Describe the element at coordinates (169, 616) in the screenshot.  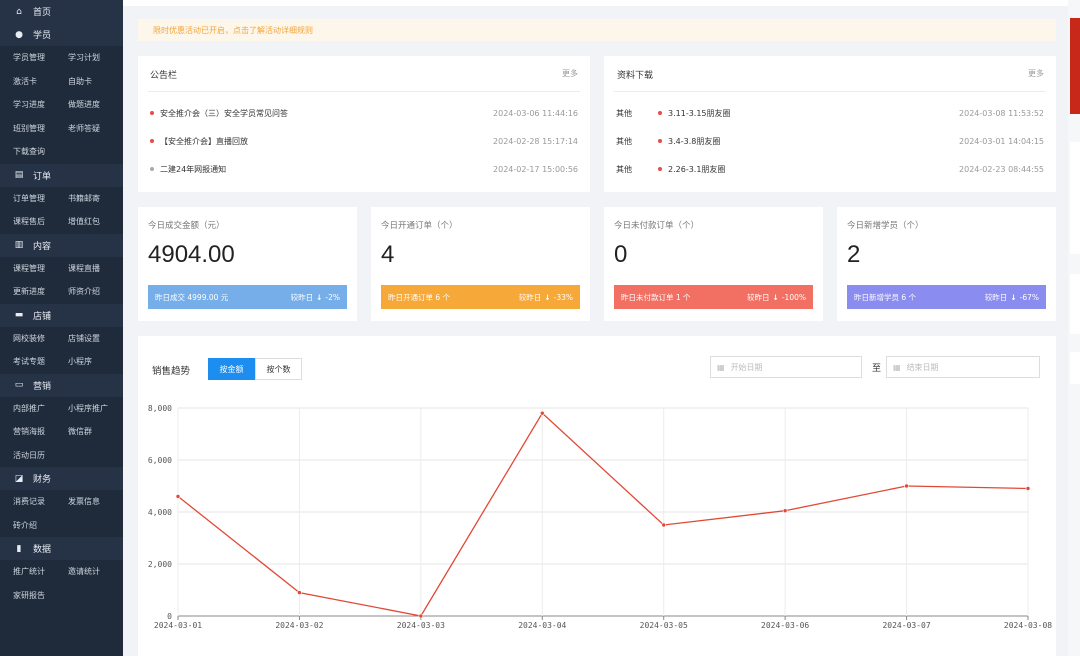
I see `y-tick-label: 0` at that location.